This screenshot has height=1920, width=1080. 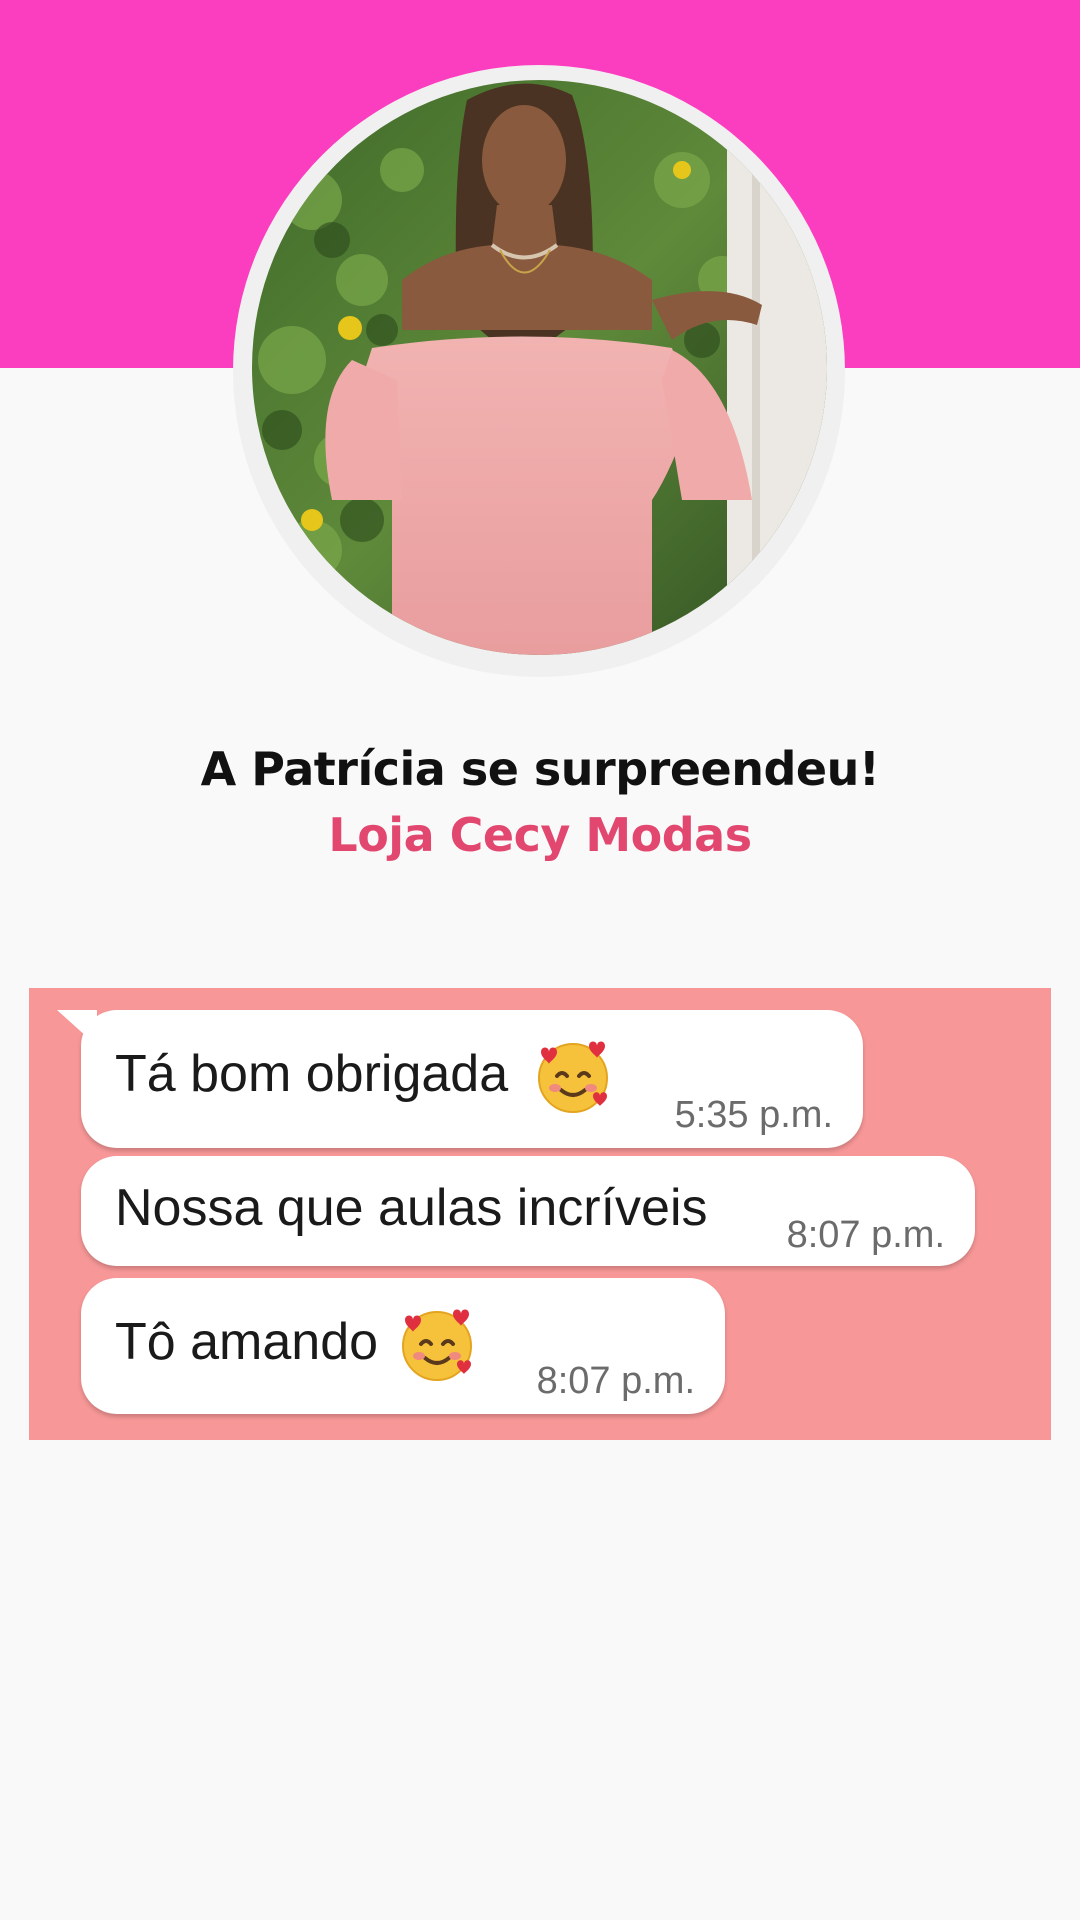 I want to click on chat-bubble: Tá bom obrigada 5:35 p.m., so click(x=472, y=1079).